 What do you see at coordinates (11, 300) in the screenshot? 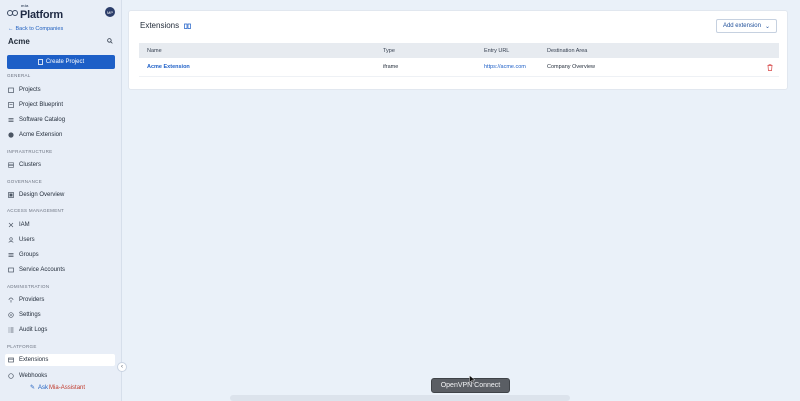
I see `provider-icon` at bounding box center [11, 300].